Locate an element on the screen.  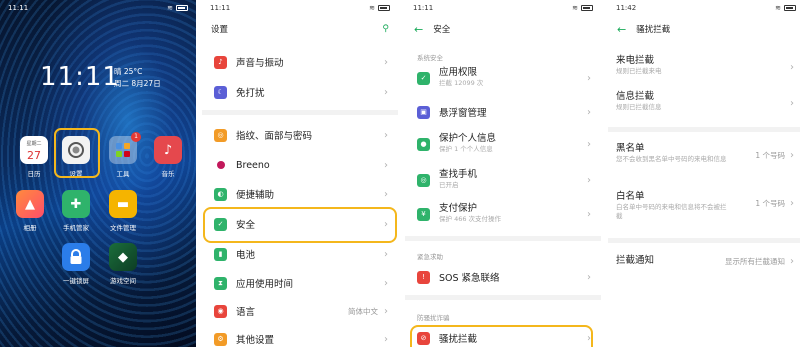
hourglass-icon: ⧗ is located at coordinates (220, 283).